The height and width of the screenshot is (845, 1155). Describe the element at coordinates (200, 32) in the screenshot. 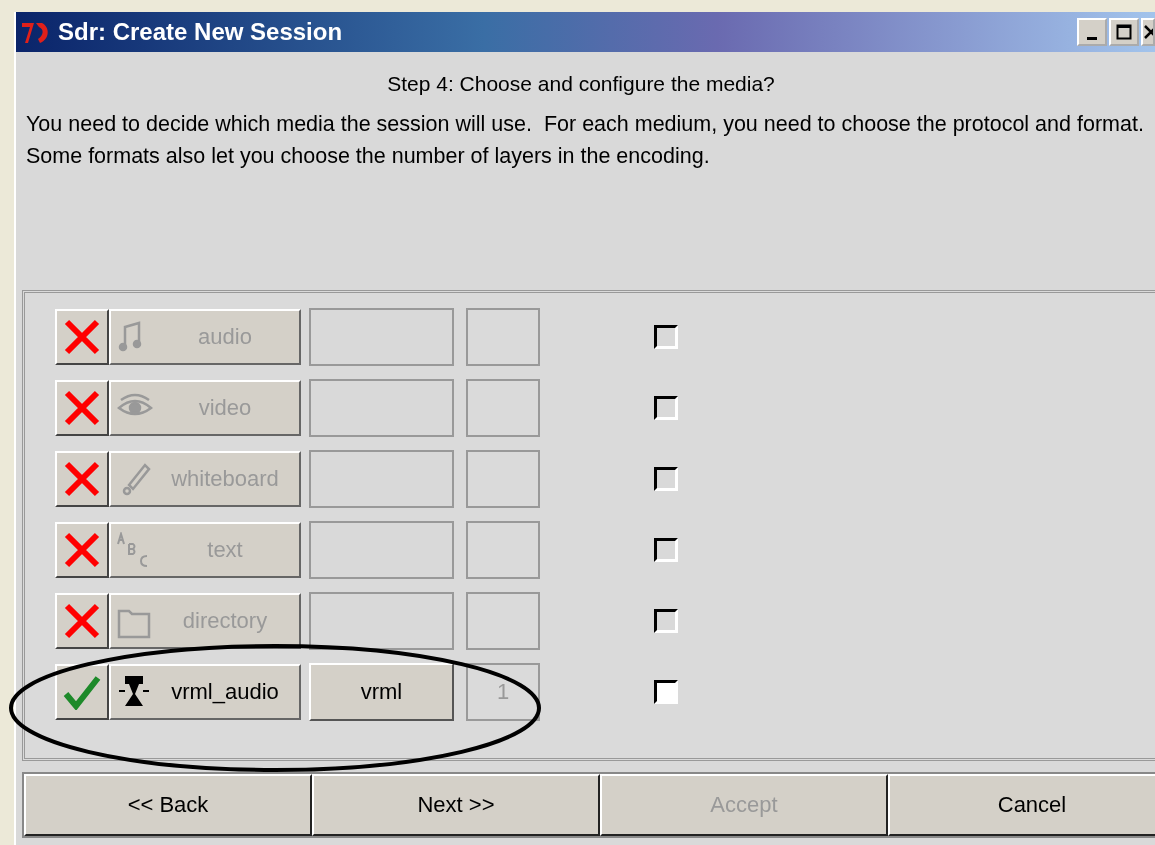

I see `window-title: Sdr: Create New Session` at that location.